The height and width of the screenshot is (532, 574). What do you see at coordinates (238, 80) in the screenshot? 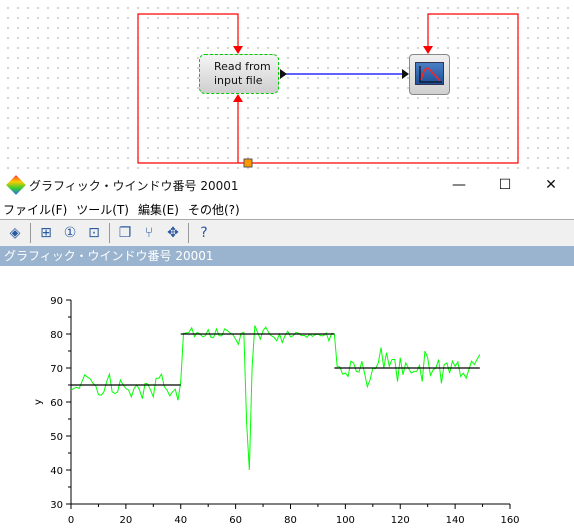
I see `block-label: input file` at bounding box center [238, 80].